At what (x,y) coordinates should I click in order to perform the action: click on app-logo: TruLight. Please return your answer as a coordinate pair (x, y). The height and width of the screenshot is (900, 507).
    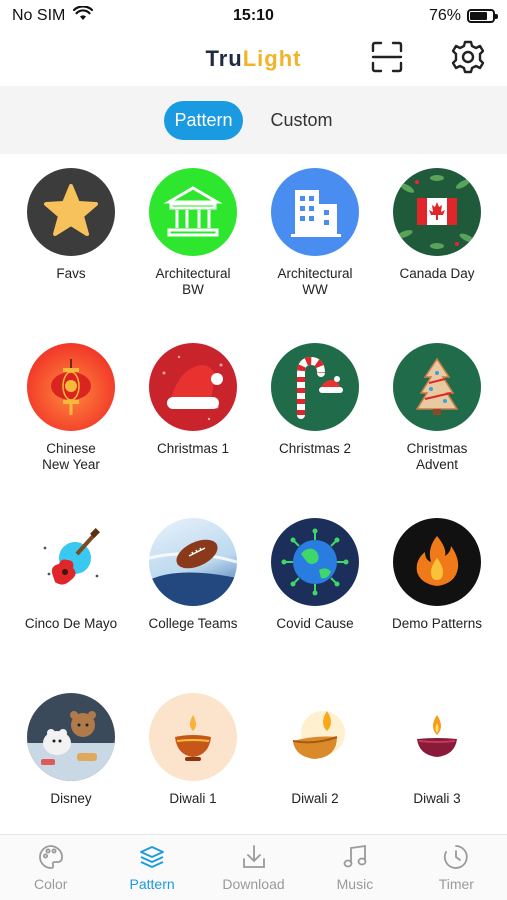
    Looking at the image, I should click on (254, 59).